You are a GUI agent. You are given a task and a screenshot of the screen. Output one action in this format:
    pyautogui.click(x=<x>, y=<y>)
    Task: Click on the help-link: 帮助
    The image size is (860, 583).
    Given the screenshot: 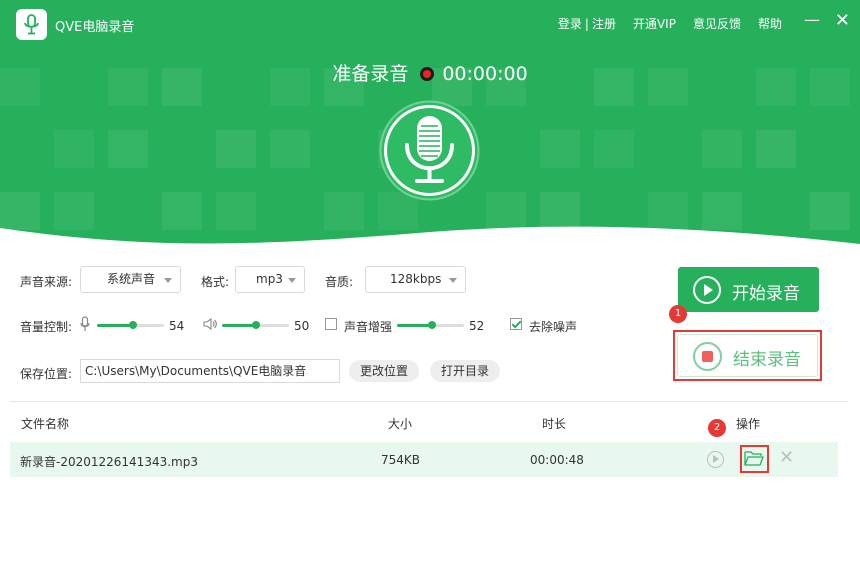 What is the action you would take?
    pyautogui.click(x=770, y=23)
    